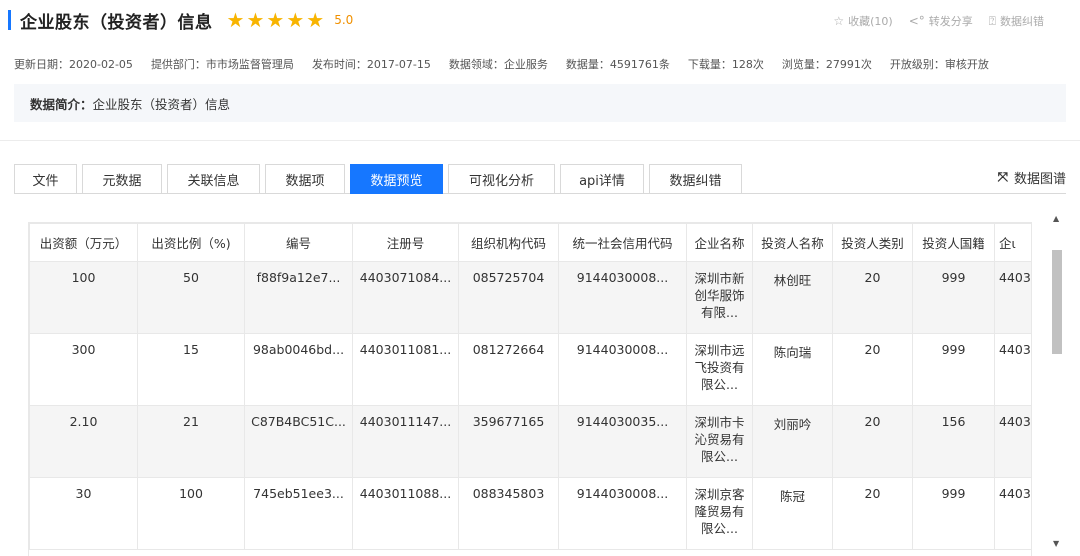 The width and height of the screenshot is (1080, 556). I want to click on tab-bar: 文件 元数据 关联信息 数据项 数据预览 可视化分析 api详情 数据纠错, so click(380, 179).